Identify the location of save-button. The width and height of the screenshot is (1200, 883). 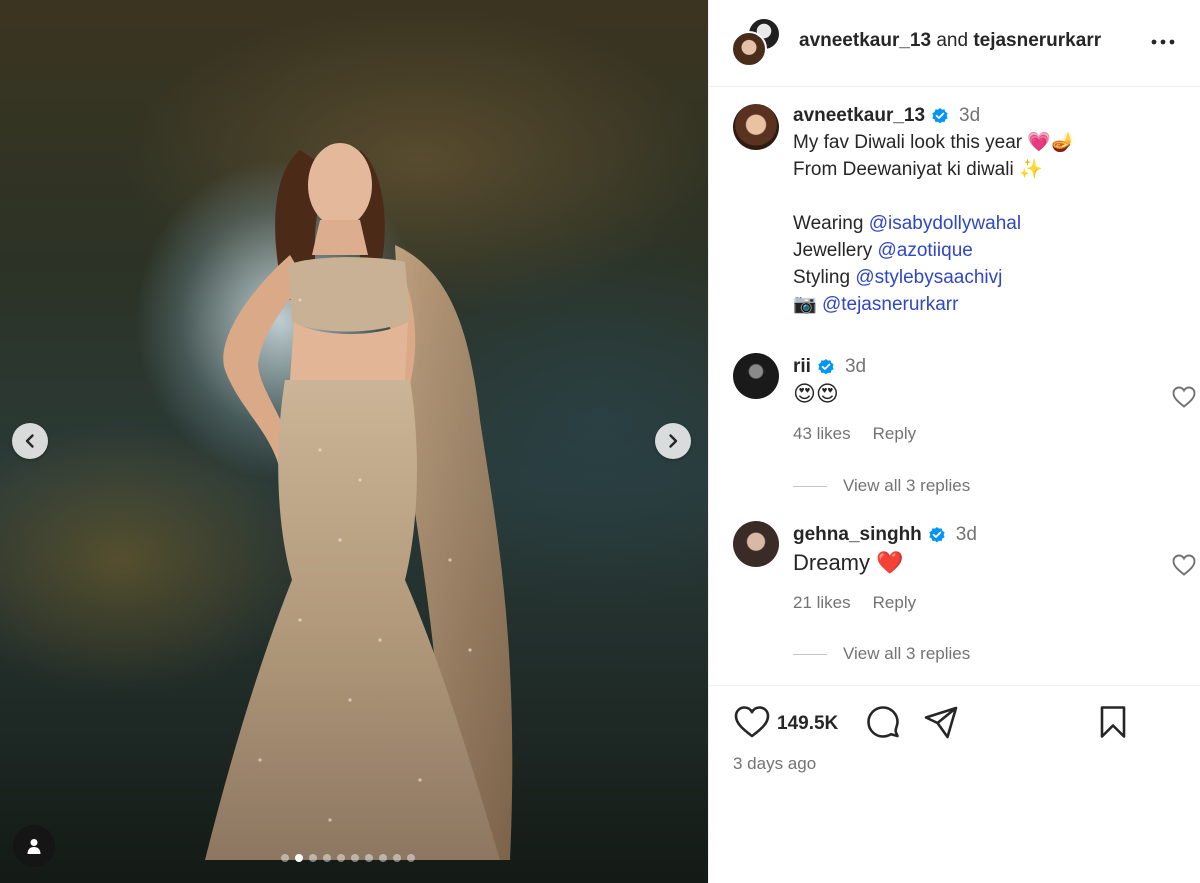
(1113, 724).